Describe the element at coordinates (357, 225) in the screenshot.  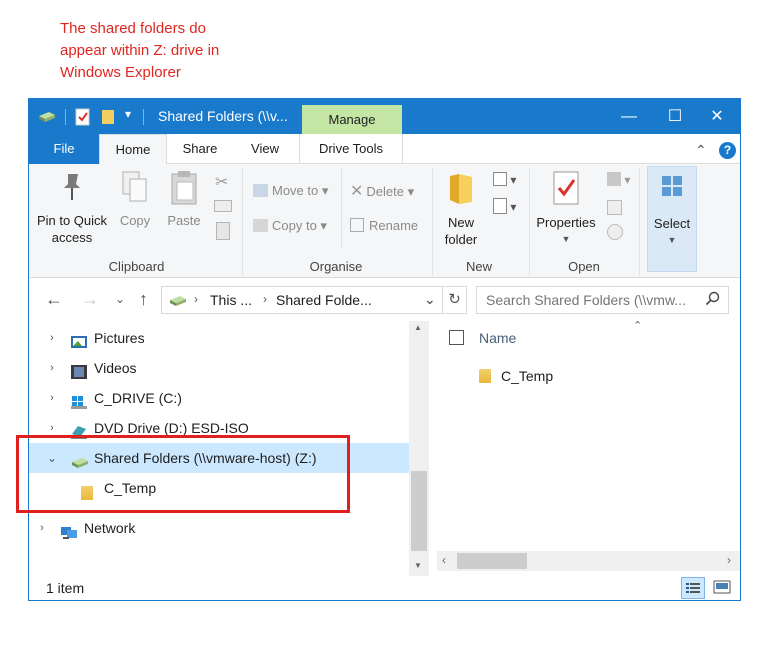
I see `rename-icon` at that location.